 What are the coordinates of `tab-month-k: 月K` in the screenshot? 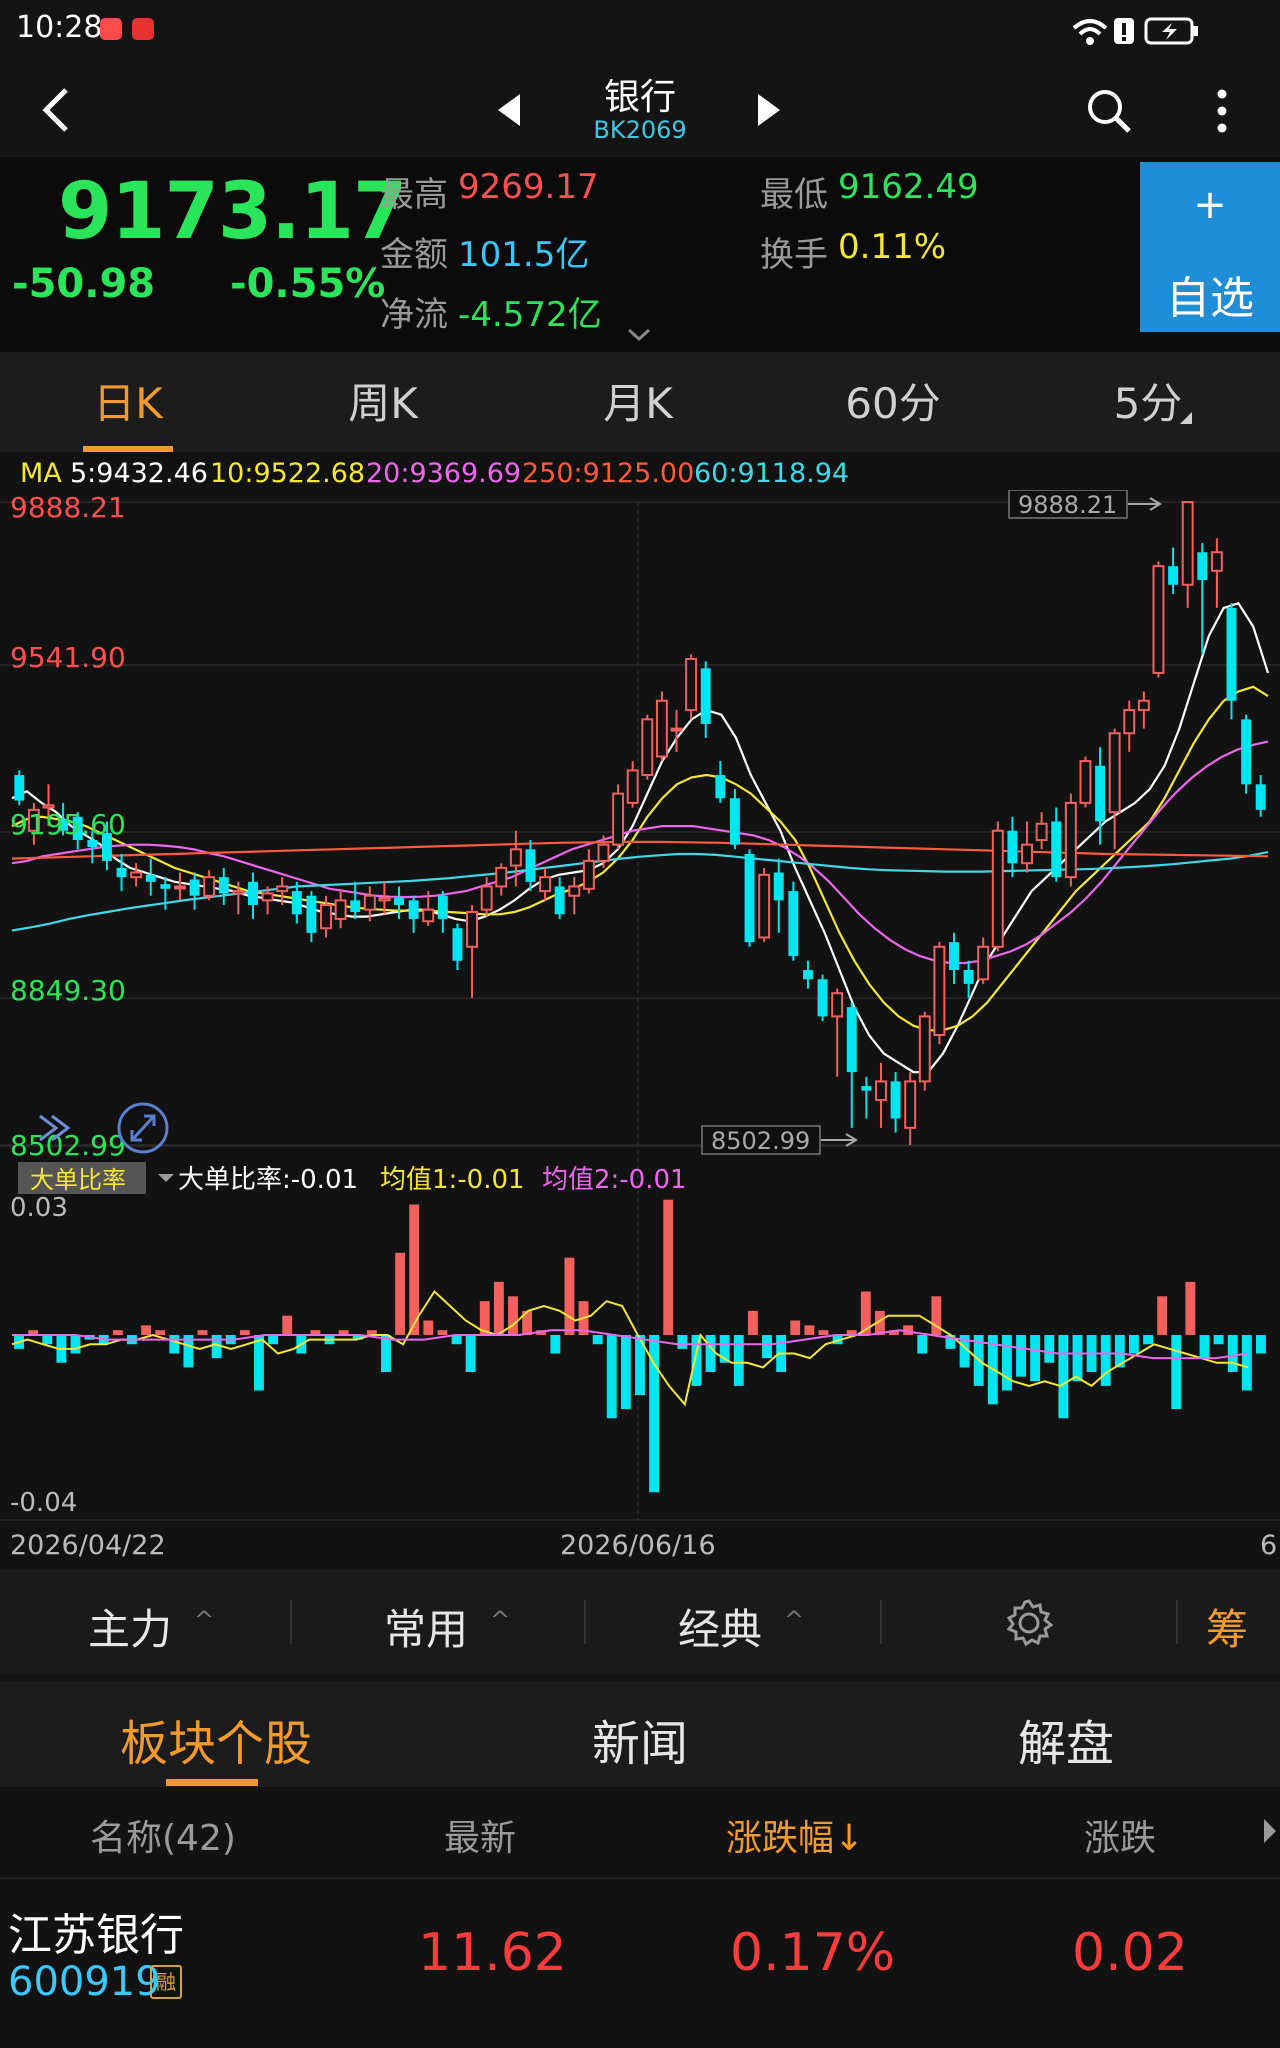 It's located at (638, 400).